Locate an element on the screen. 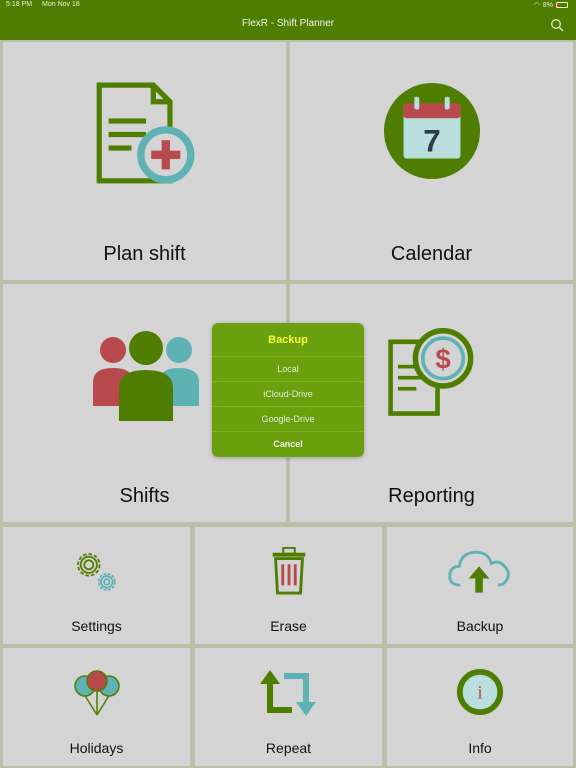 Image resolution: width=576 pixels, height=768 pixels. settings-label: Settings is located at coordinates (96, 626).